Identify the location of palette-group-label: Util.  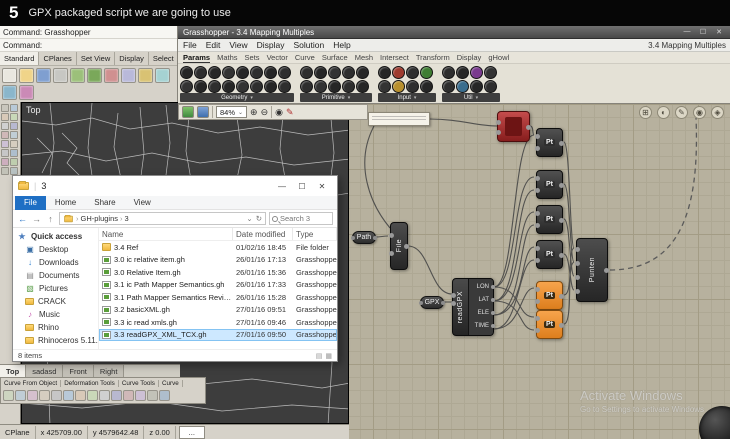
(471, 97).